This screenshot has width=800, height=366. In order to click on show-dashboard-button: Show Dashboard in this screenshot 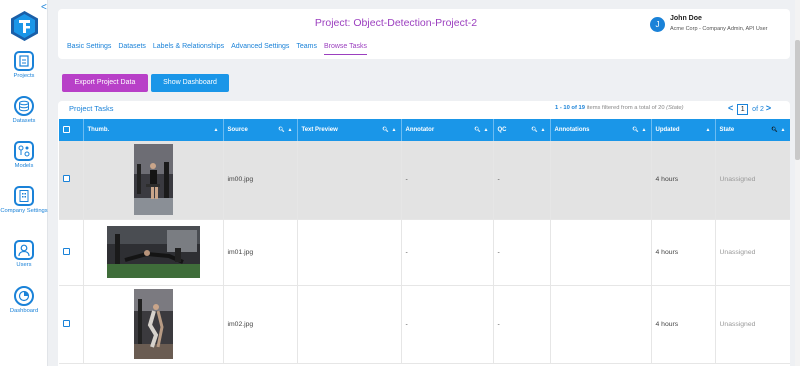, I will do `click(190, 83)`.